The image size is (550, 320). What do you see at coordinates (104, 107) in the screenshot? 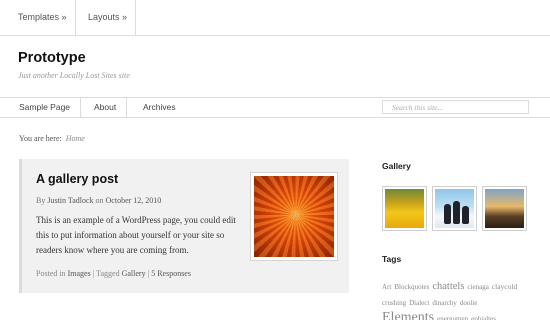
I see `nav-item-about: About` at bounding box center [104, 107].